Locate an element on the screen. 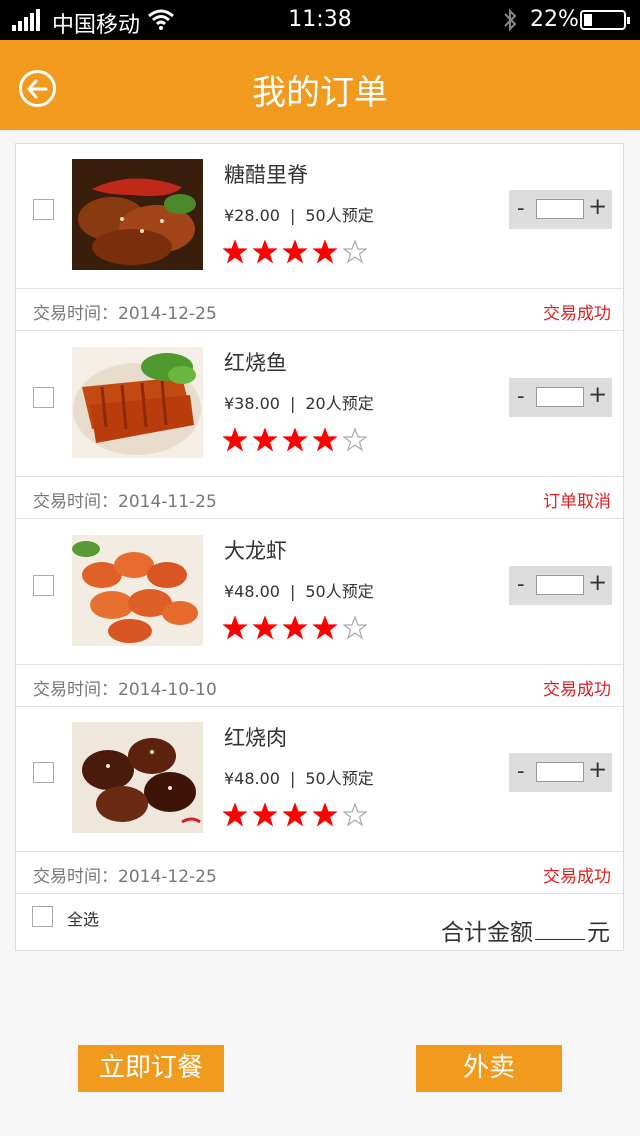 Image resolution: width=640 pixels, height=1136 pixels. status-bar: 中国移动 11:38 22% is located at coordinates (320, 20).